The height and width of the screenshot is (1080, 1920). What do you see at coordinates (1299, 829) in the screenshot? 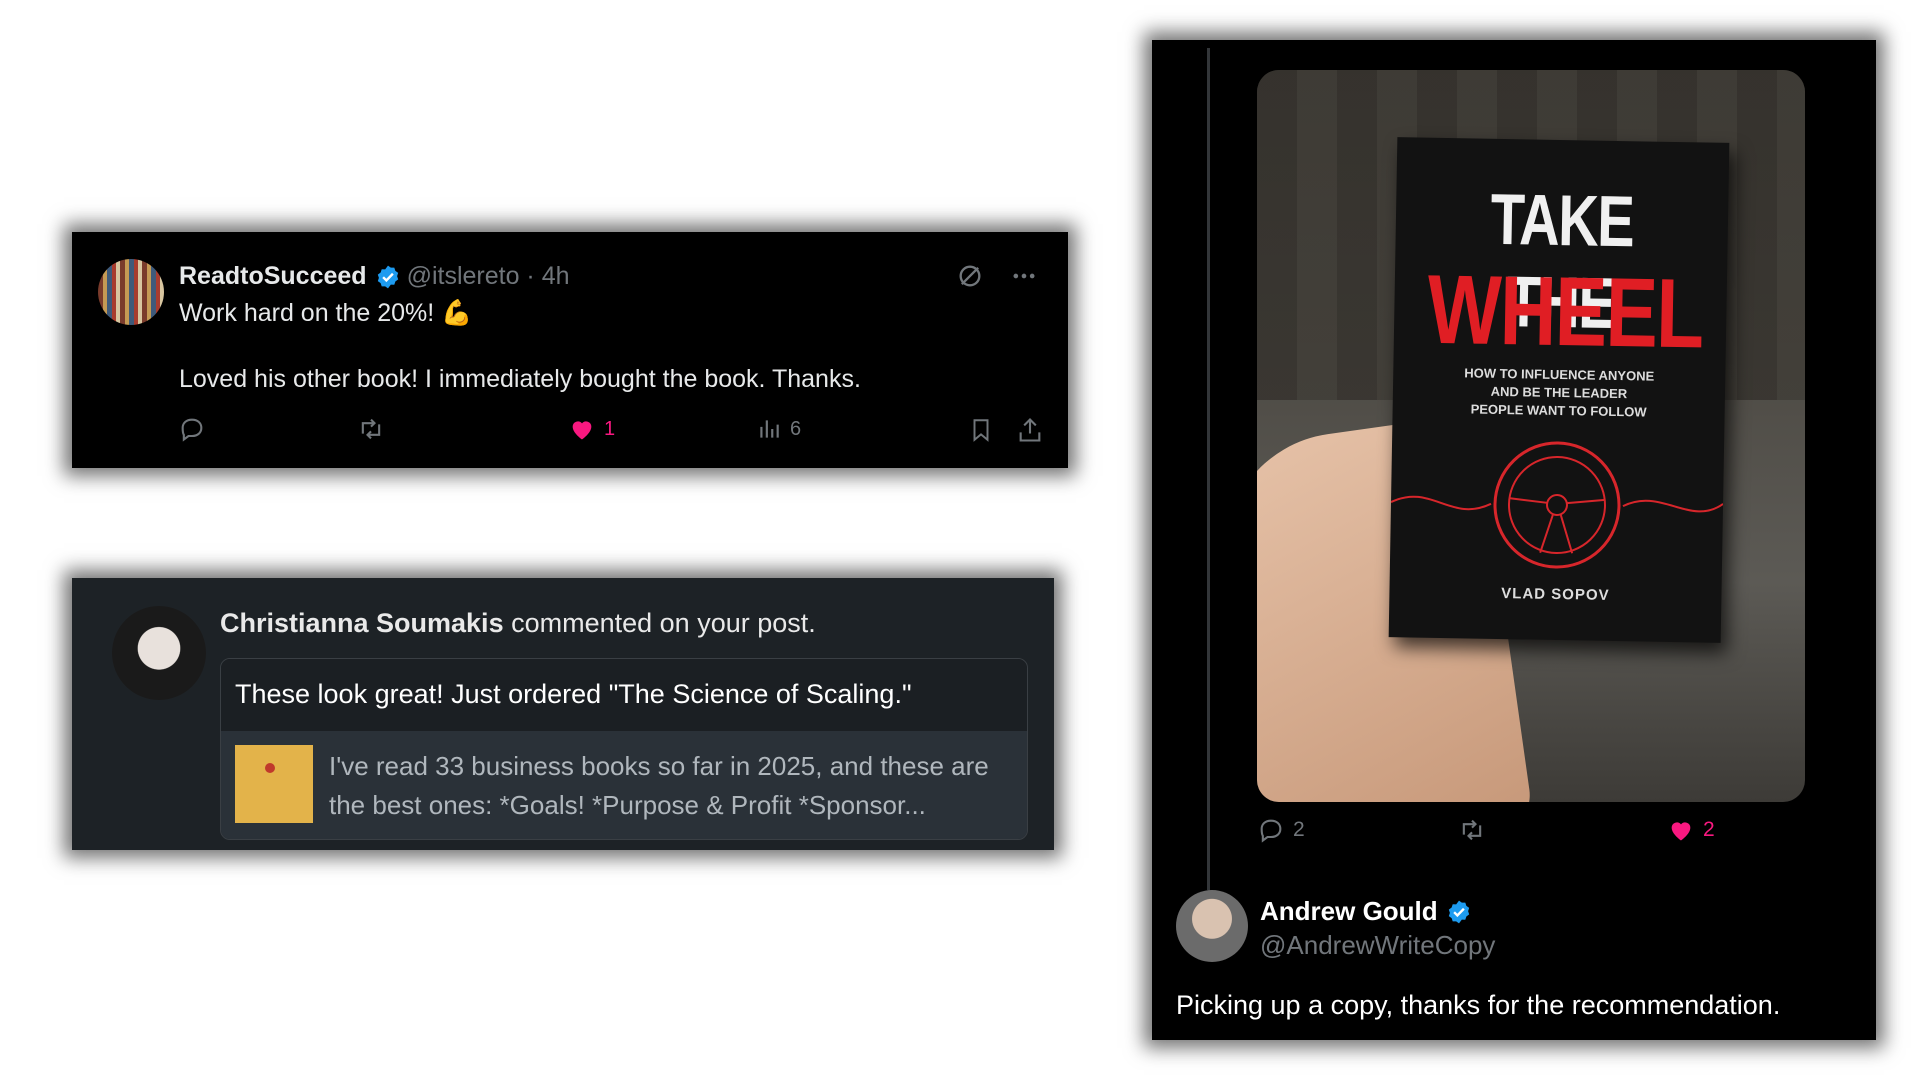
I see `reply-count: 2` at bounding box center [1299, 829].